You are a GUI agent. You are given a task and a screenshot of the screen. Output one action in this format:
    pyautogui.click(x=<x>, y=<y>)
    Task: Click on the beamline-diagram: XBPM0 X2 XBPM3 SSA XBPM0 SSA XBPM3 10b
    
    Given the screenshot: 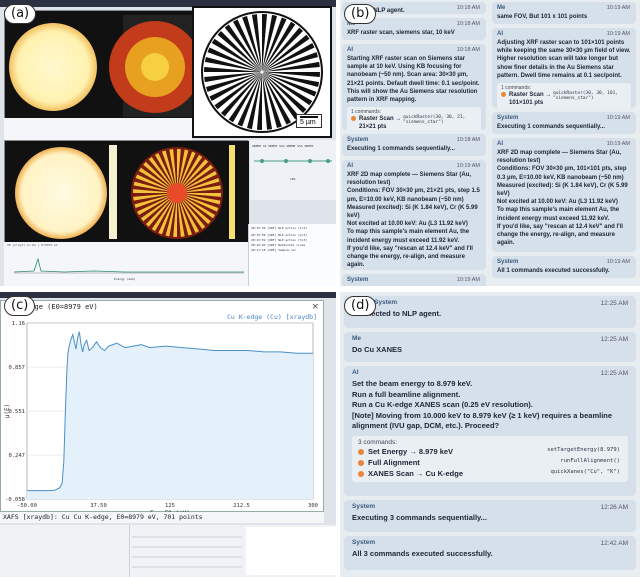 What is the action you would take?
    pyautogui.click(x=293, y=170)
    